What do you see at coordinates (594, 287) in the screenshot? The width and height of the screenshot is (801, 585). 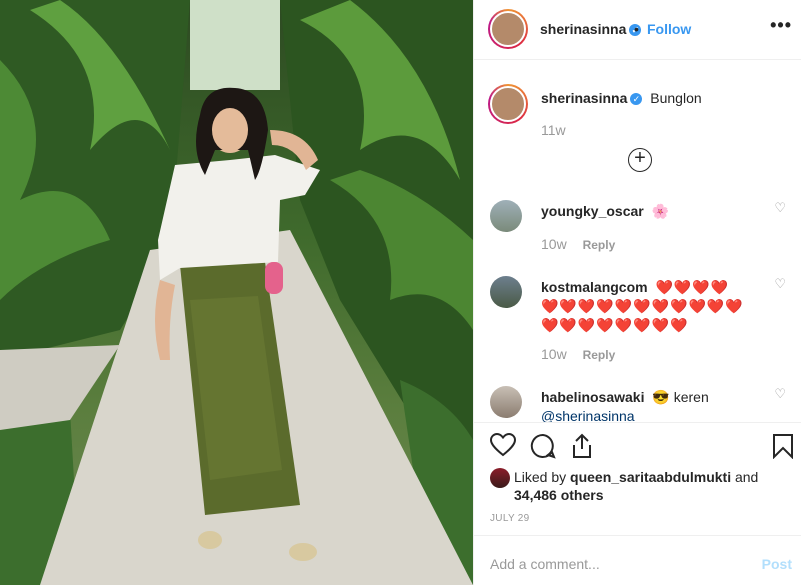 I see `commenter-username: kostmalangcom` at bounding box center [594, 287].